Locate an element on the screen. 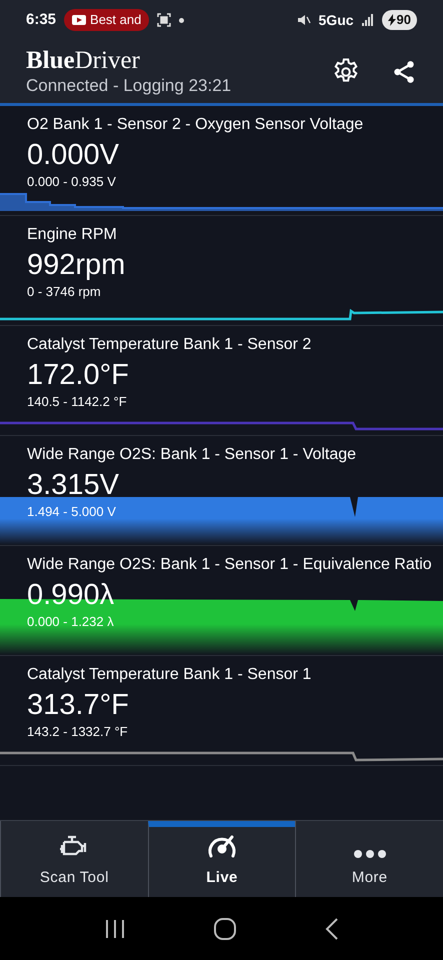  app-logo: BlueDriver is located at coordinates (83, 60).